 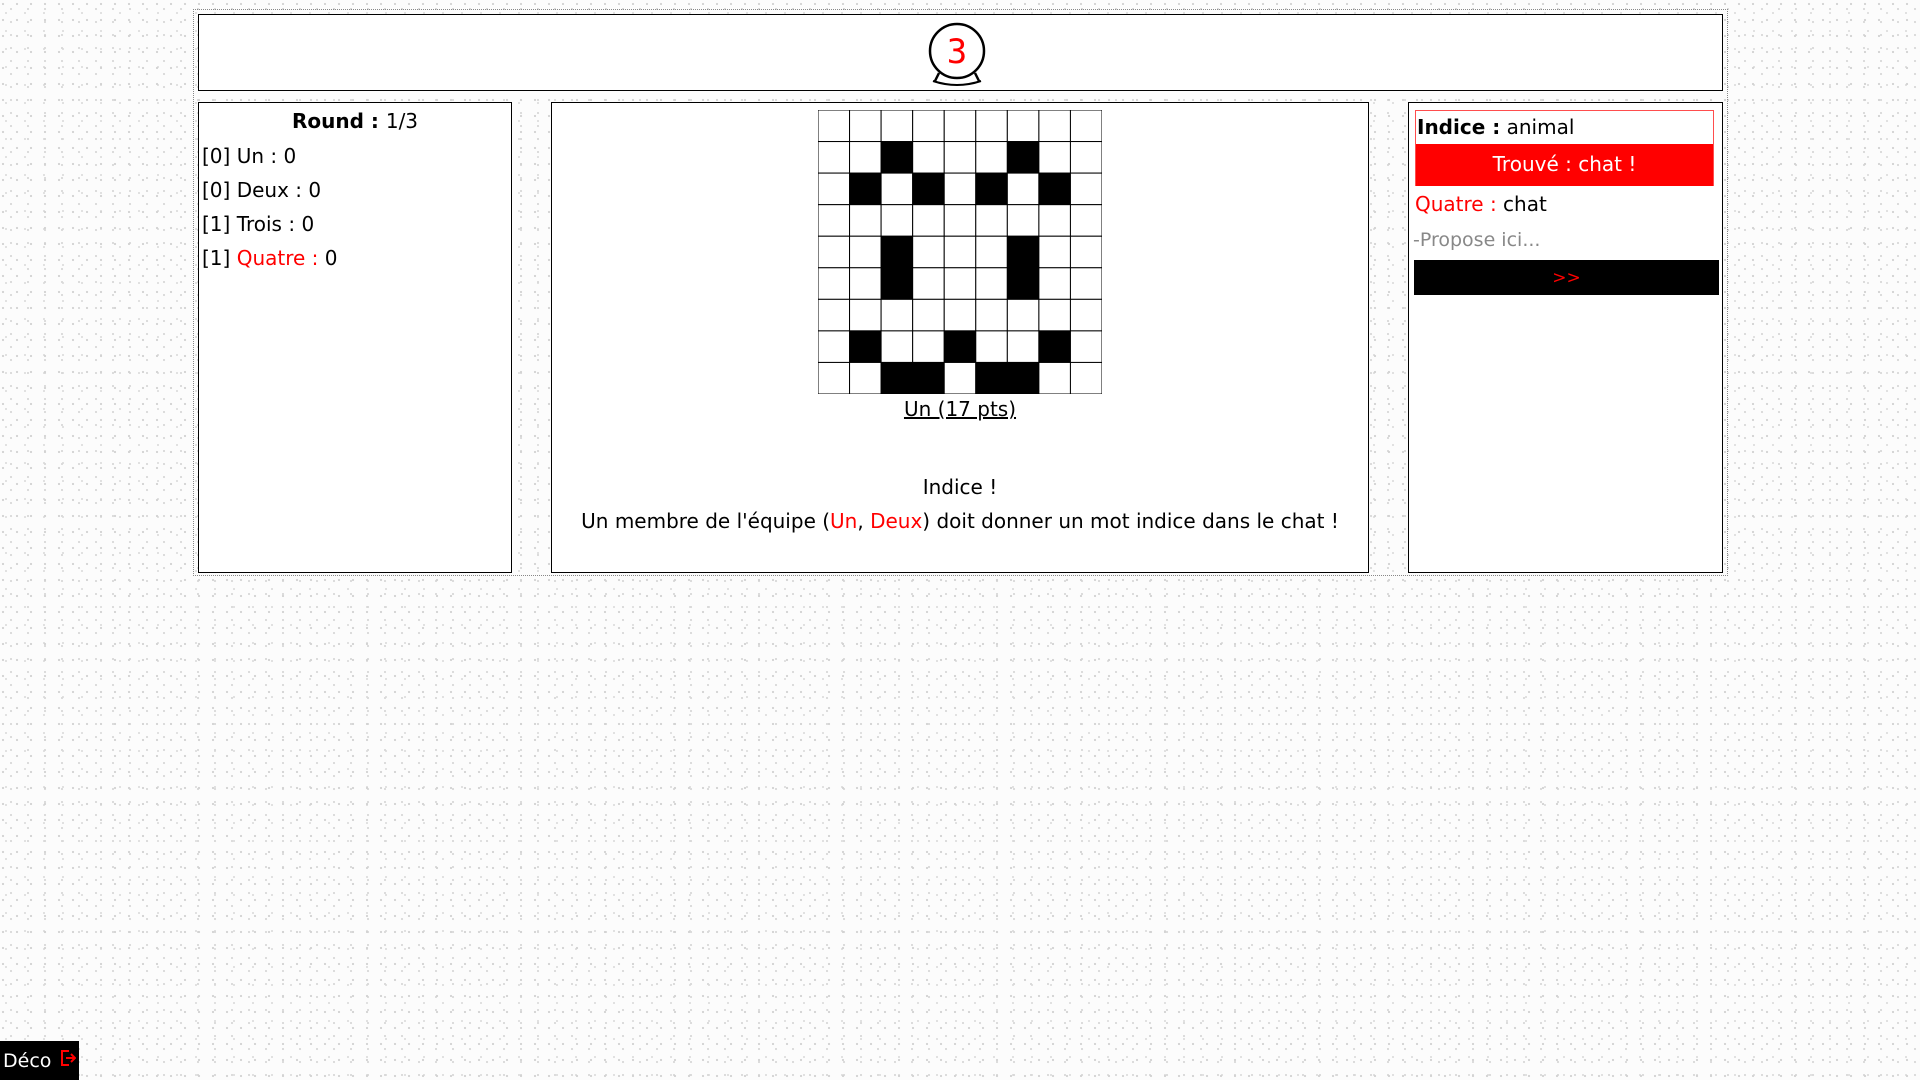 What do you see at coordinates (1566, 240) in the screenshot?
I see `guess-input` at bounding box center [1566, 240].